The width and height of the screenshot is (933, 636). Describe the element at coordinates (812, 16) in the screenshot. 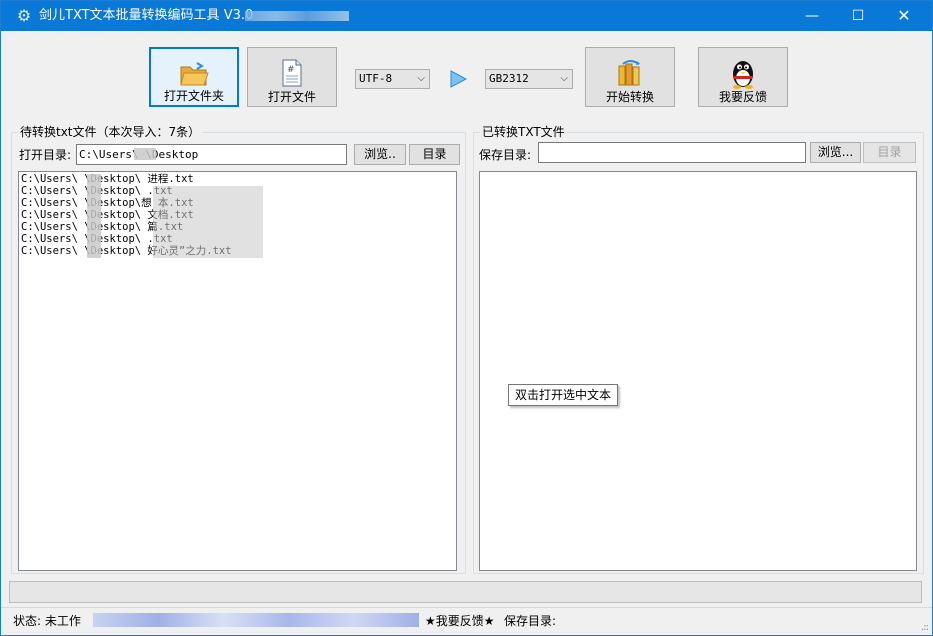

I see `minimize-button: —` at that location.